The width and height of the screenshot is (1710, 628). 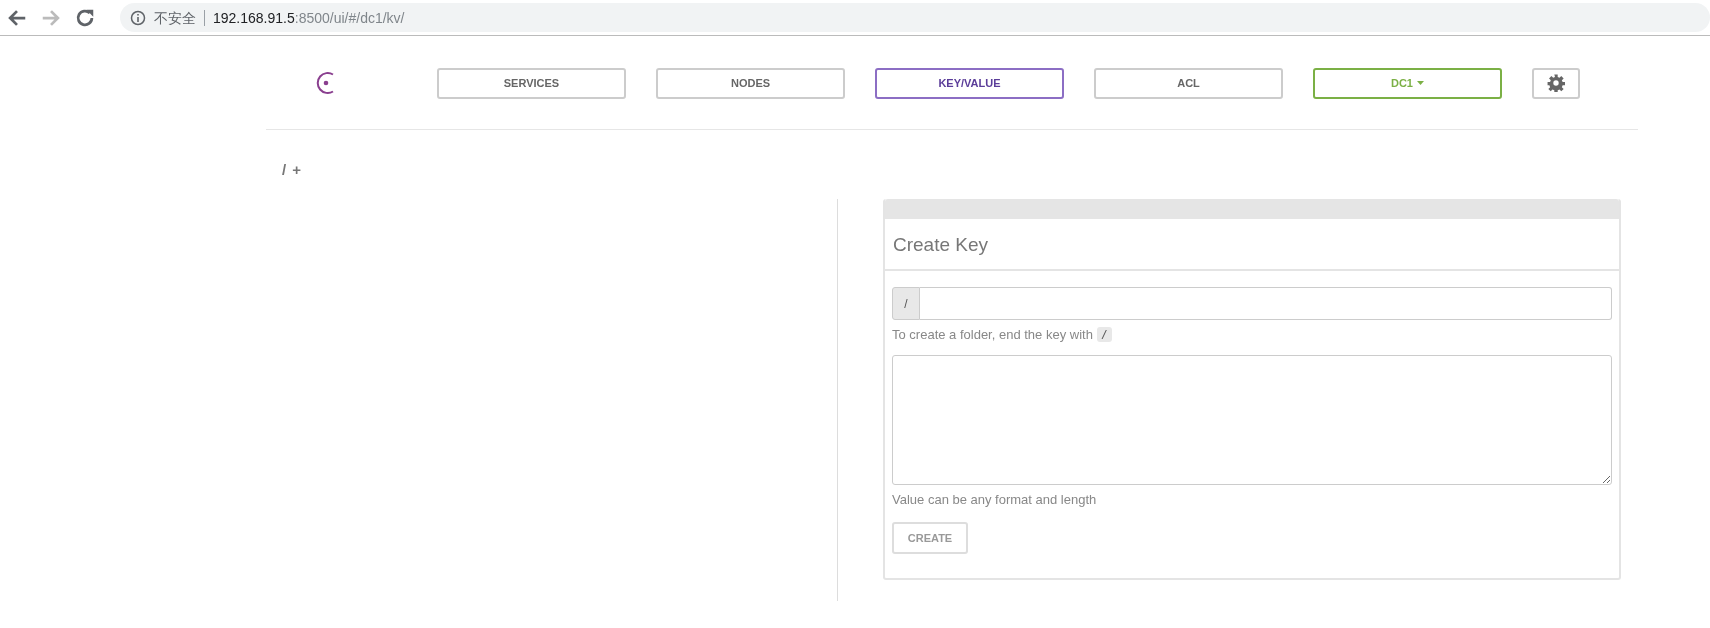 What do you see at coordinates (750, 83) in the screenshot?
I see `nav-tab: NODES` at bounding box center [750, 83].